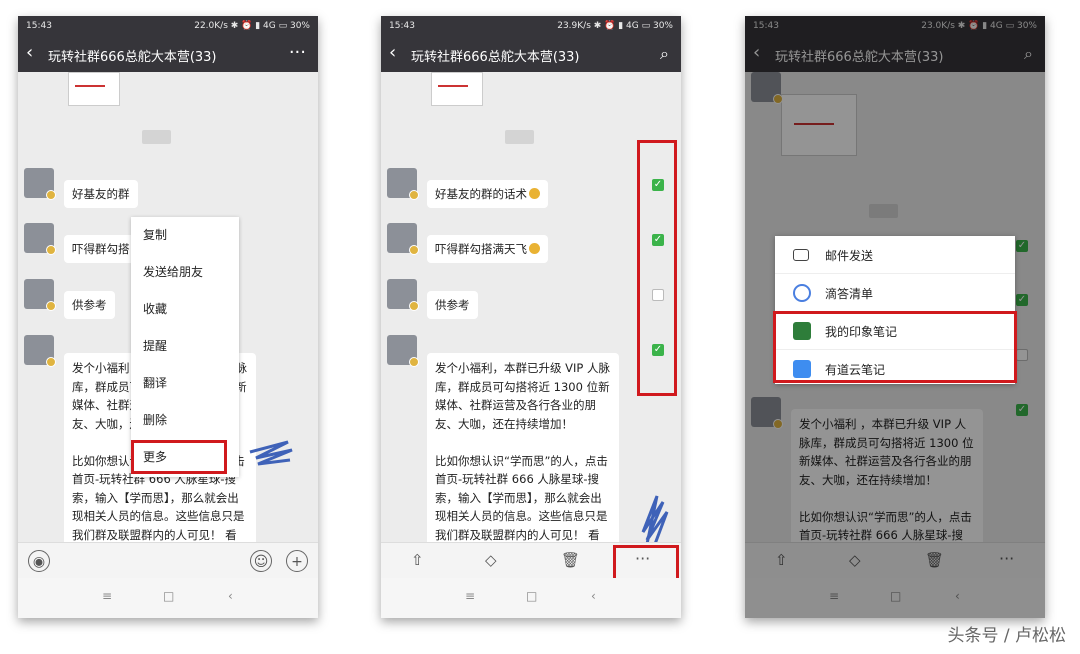 The image size is (1080, 654). Describe the element at coordinates (487, 249) in the screenshot. I see `message-bubble: 吓得群勾搭满天飞` at that location.